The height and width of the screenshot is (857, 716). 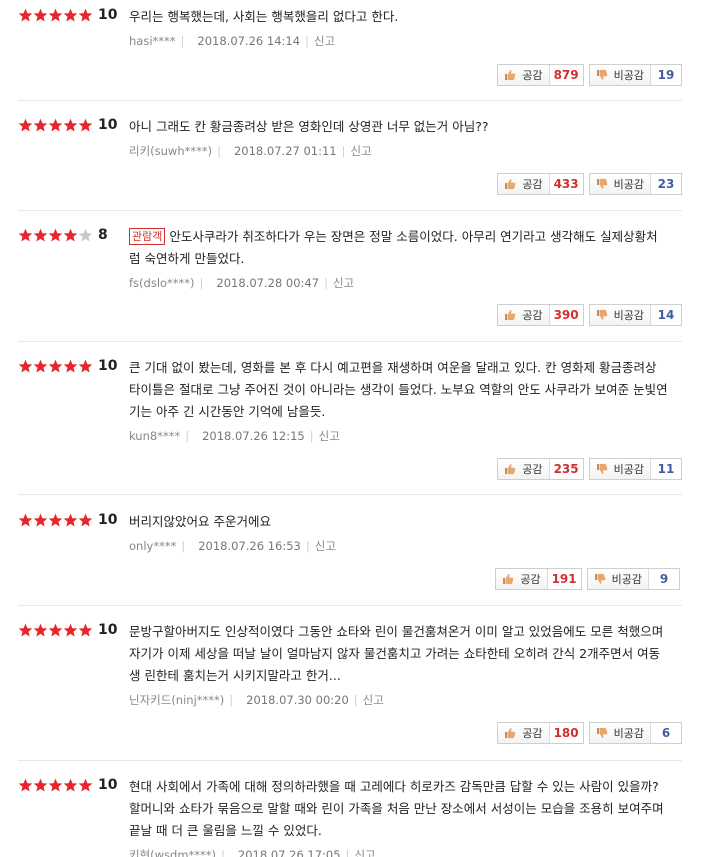 What do you see at coordinates (152, 546) in the screenshot?
I see `author-name: only****` at bounding box center [152, 546].